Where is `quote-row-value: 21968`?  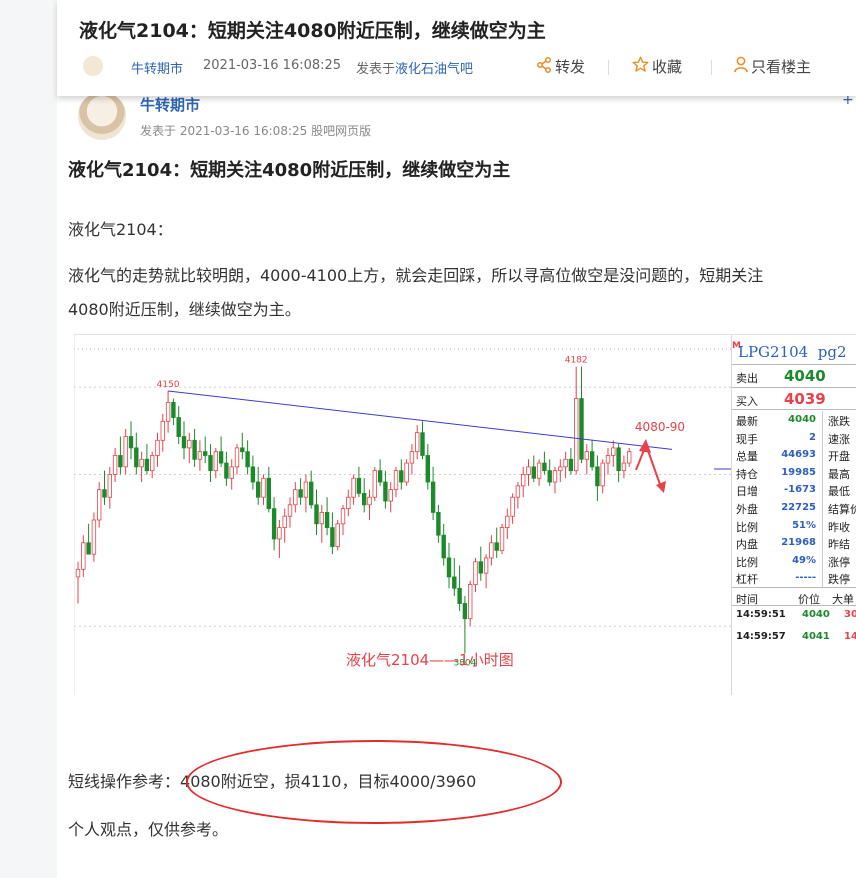 quote-row-value: 21968 is located at coordinates (798, 543).